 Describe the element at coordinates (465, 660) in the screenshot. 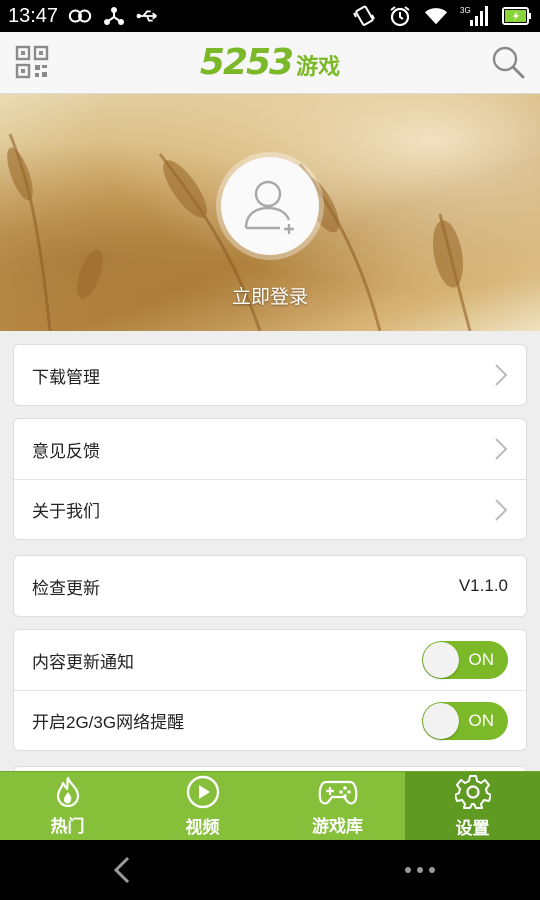

I see `content-notify-toggle: ON` at that location.